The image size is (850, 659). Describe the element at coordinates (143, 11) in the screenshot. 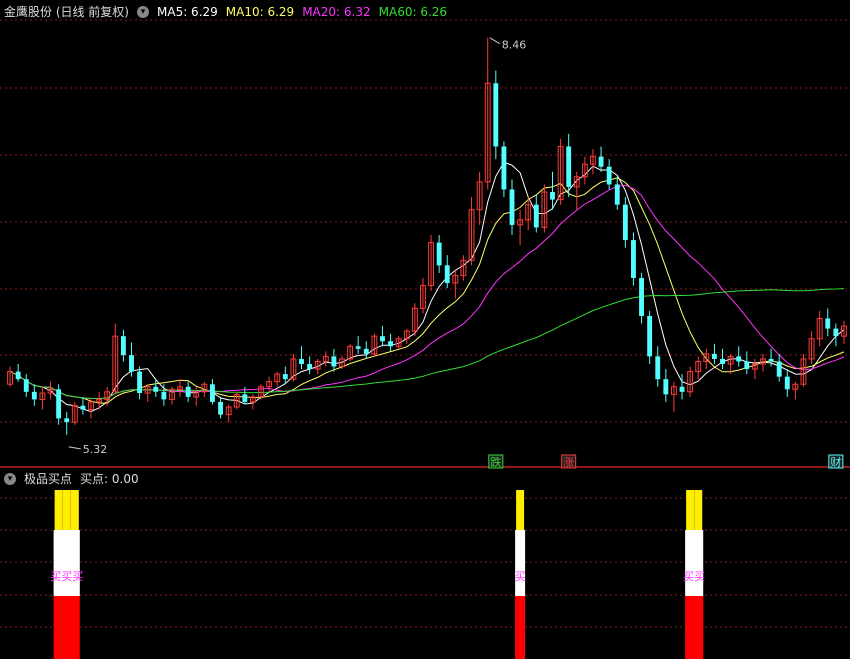

I see `settings-dropdown-icon: ▾` at that location.